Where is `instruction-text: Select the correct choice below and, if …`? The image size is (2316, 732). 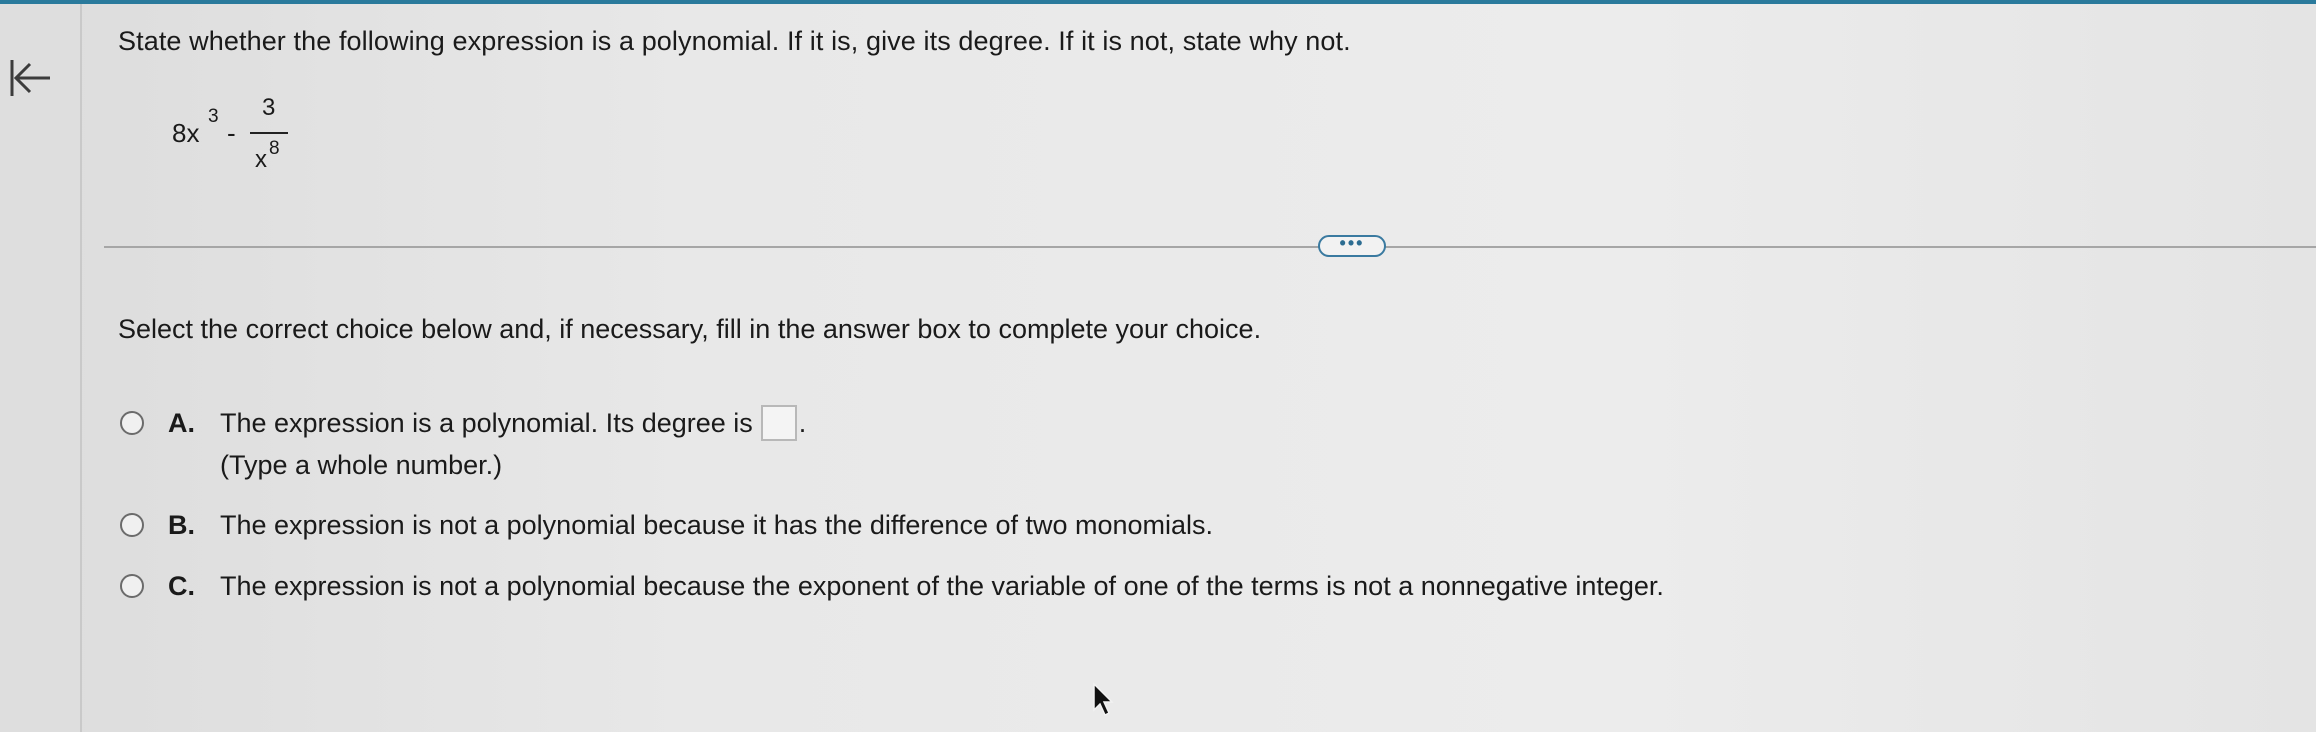 instruction-text: Select the correct choice below and, if … is located at coordinates (690, 329).